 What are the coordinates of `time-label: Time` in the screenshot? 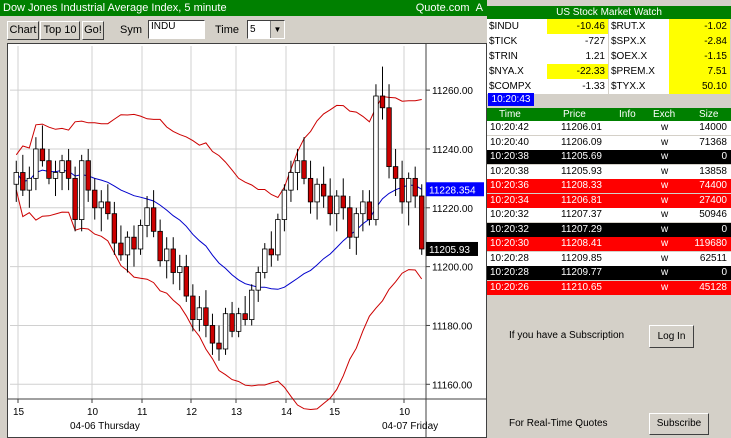 It's located at (227, 30).